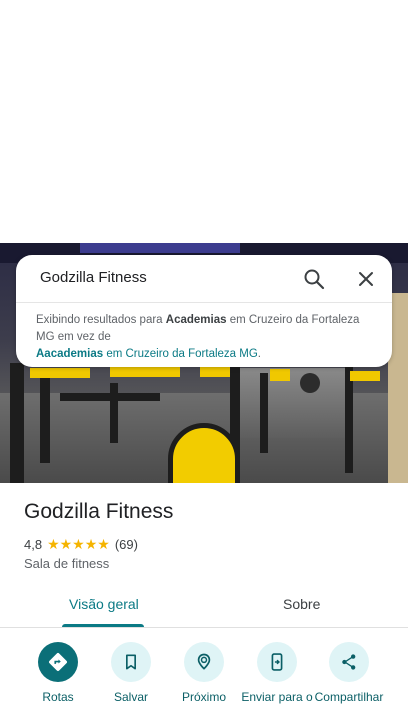  Describe the element at coordinates (203, 697) in the screenshot. I see `nearby-label: Próximo` at that location.